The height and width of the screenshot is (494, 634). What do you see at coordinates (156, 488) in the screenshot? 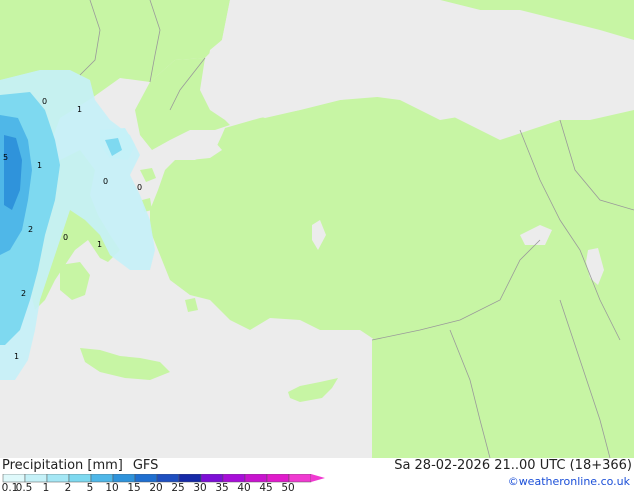
I see `scale-label: 20` at bounding box center [156, 488].